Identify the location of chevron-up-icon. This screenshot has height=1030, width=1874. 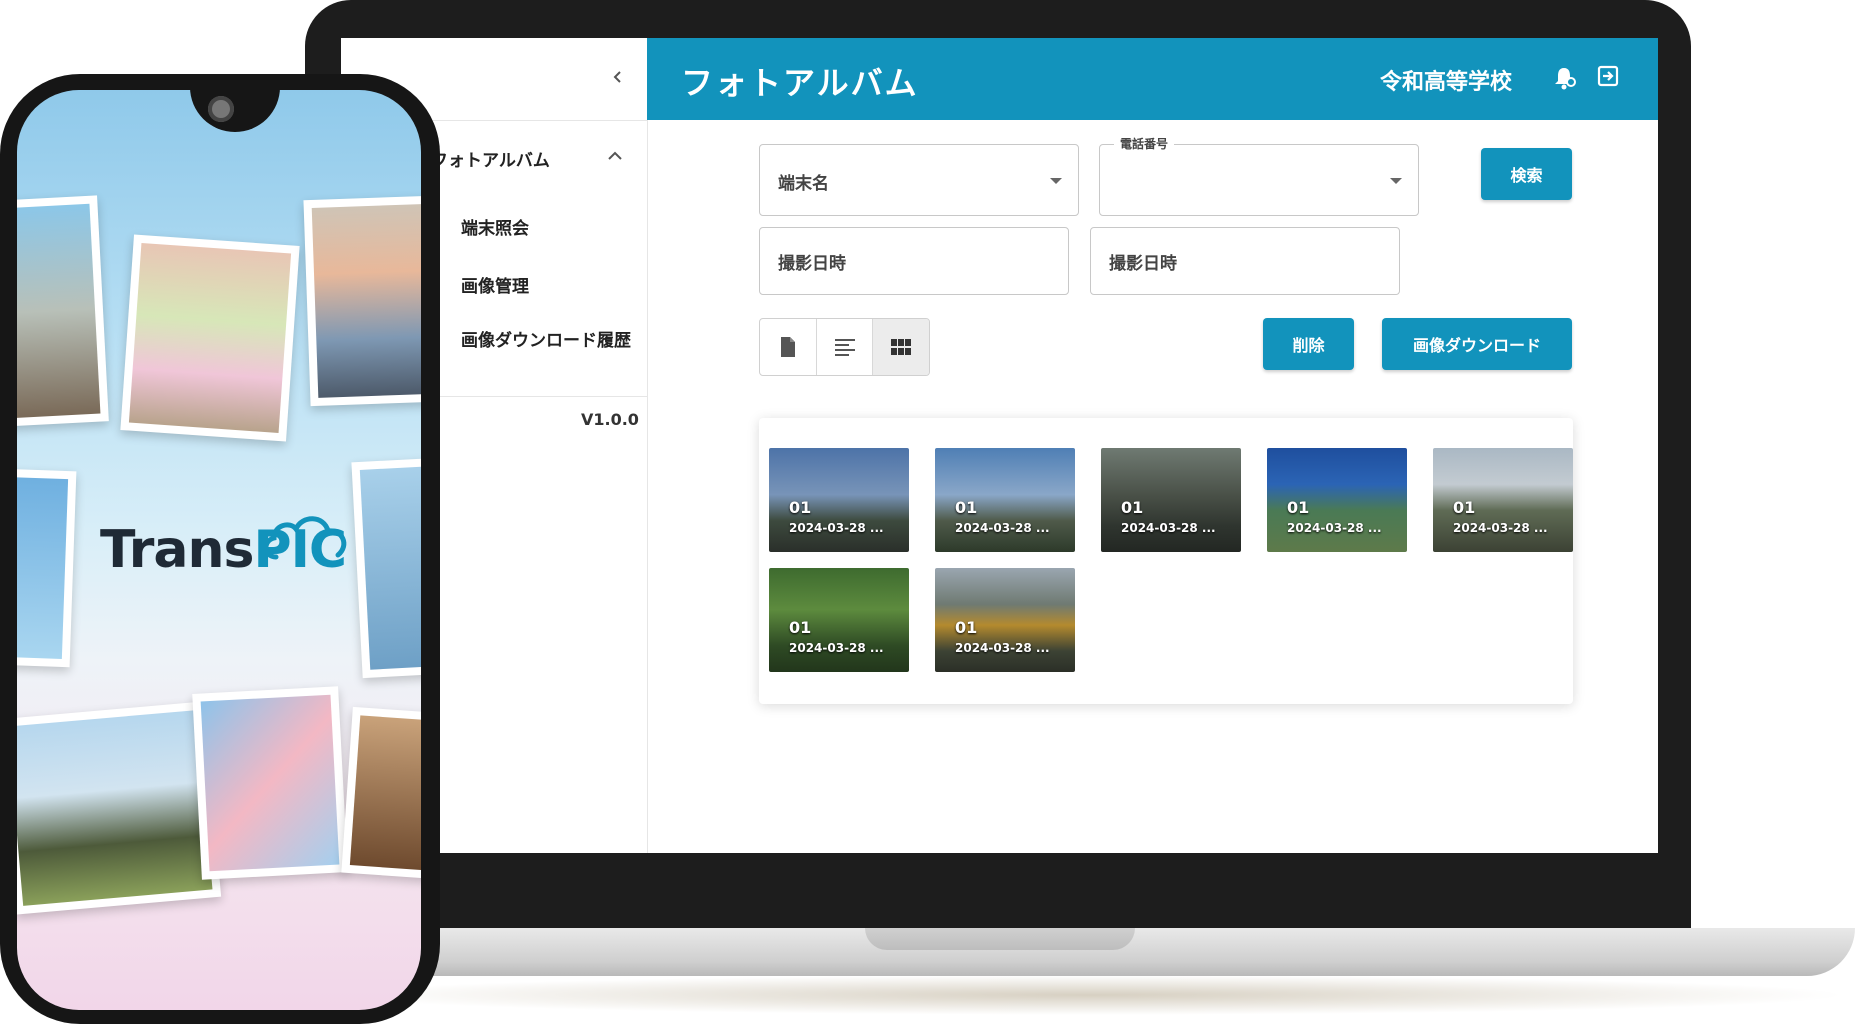
(615, 156).